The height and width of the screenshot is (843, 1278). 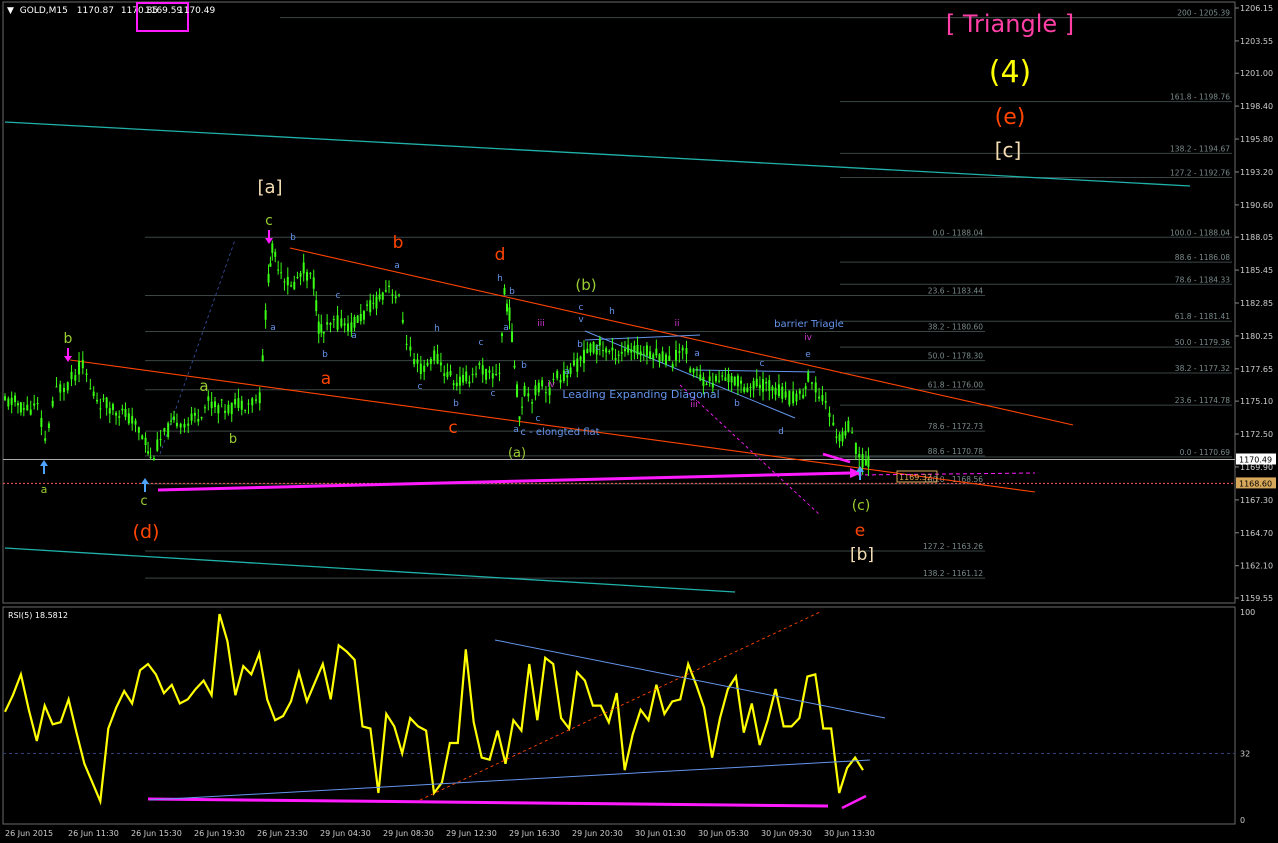 What do you see at coordinates (269, 221) in the screenshot?
I see `wave-label-c_top: c` at bounding box center [269, 221].